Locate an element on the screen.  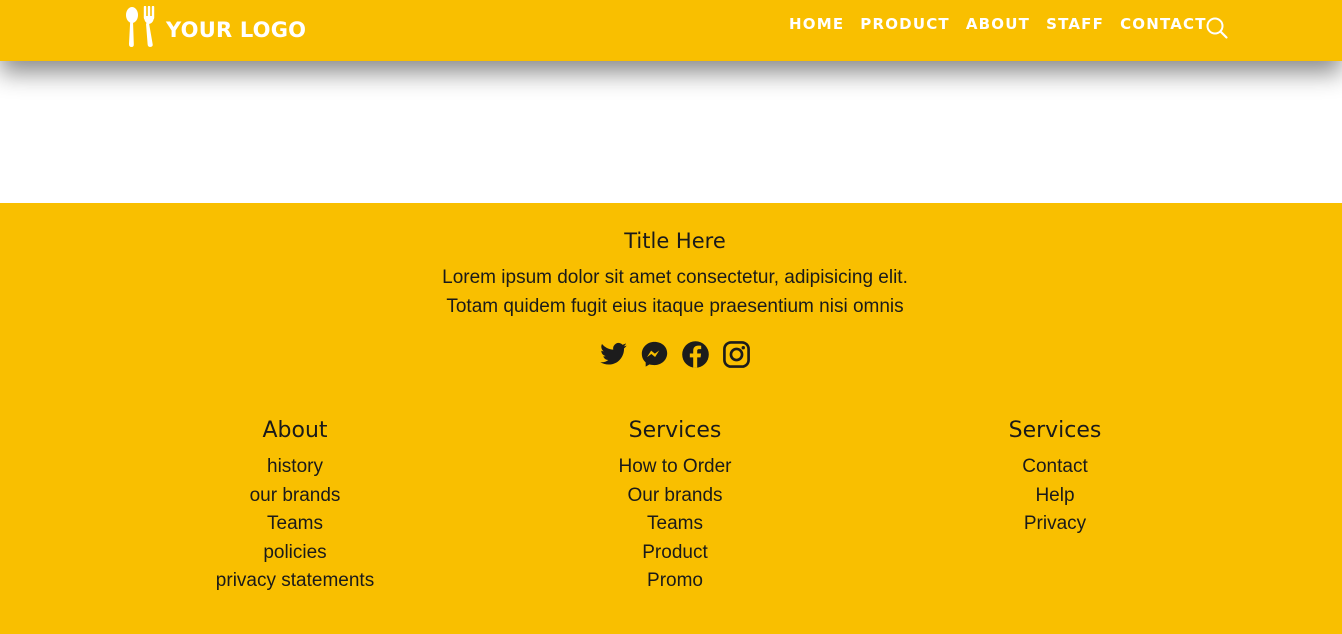
footer-link-privacy-statements: privacy statements is located at coordinates (295, 580).